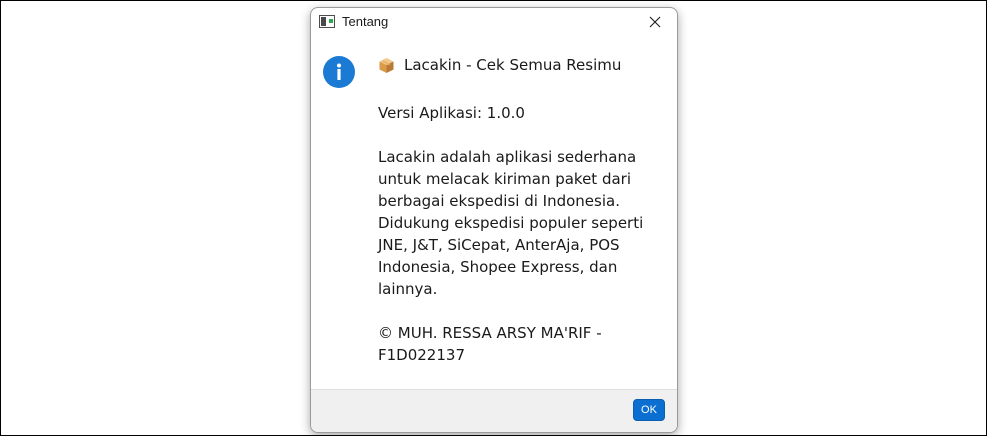  I want to click on heading-line: Lacakin - Cek Semua Resimu, so click(523, 65).